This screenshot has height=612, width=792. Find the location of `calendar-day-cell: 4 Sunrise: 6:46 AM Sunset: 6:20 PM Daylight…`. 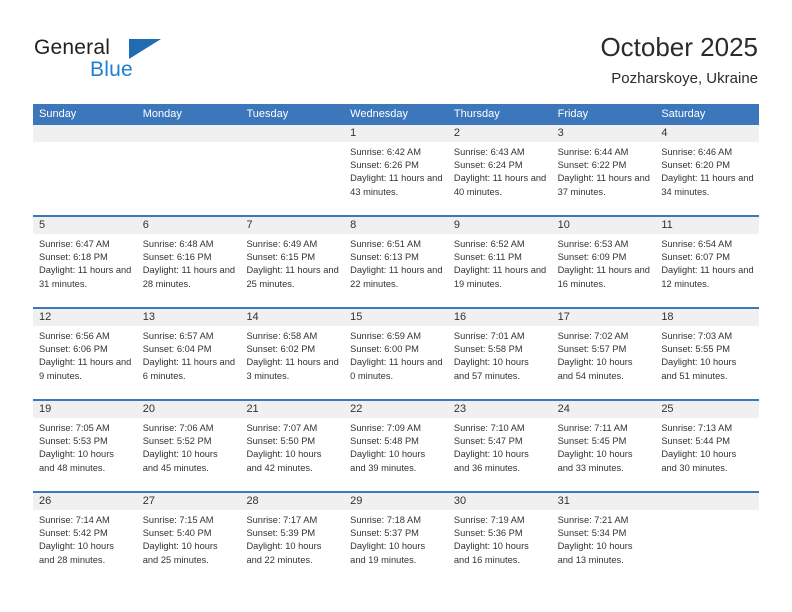

calendar-day-cell: 4 Sunrise: 6:46 AM Sunset: 6:20 PM Daylight… is located at coordinates (707, 170).